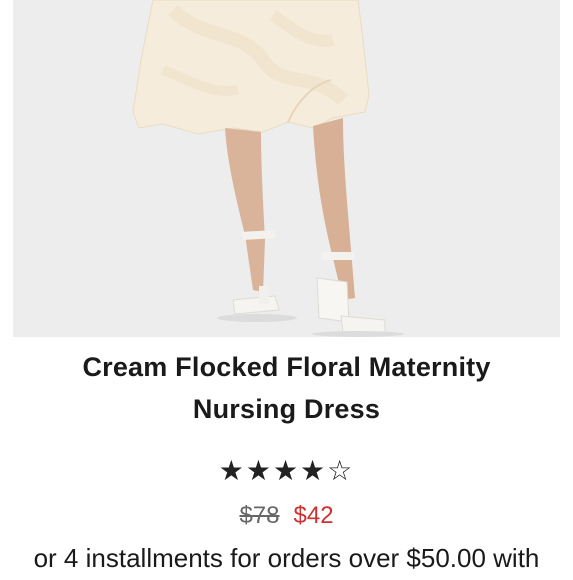  What do you see at coordinates (286, 367) in the screenshot?
I see `product-title-line-1: Cream Flocked Floral Maternity` at bounding box center [286, 367].